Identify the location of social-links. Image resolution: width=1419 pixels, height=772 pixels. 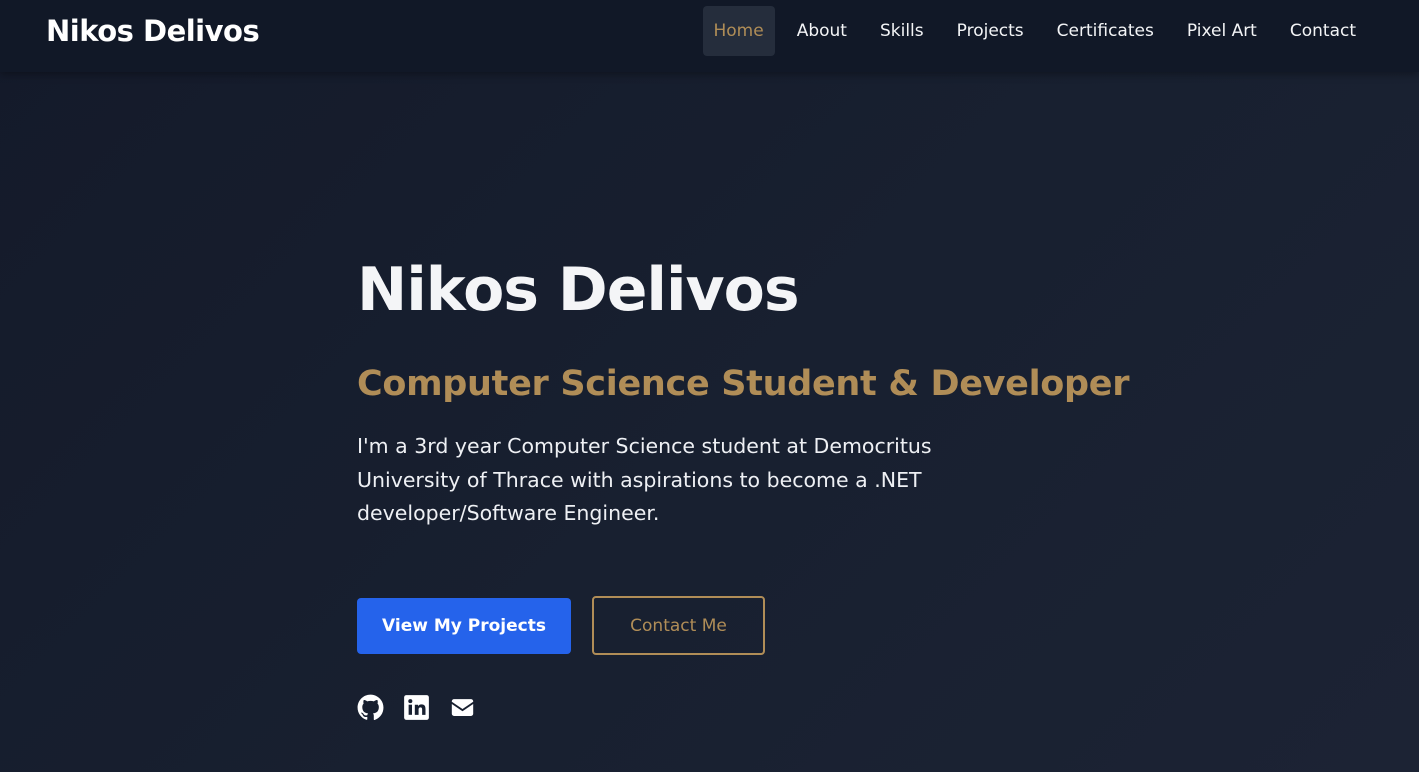
(426, 707).